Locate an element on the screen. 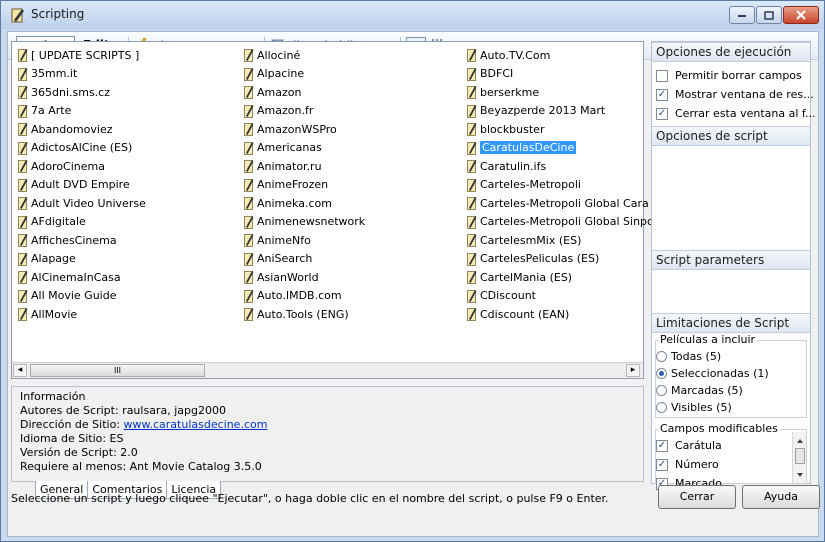  checkbox-field-cover: ✓ Carátula is located at coordinates (689, 445).